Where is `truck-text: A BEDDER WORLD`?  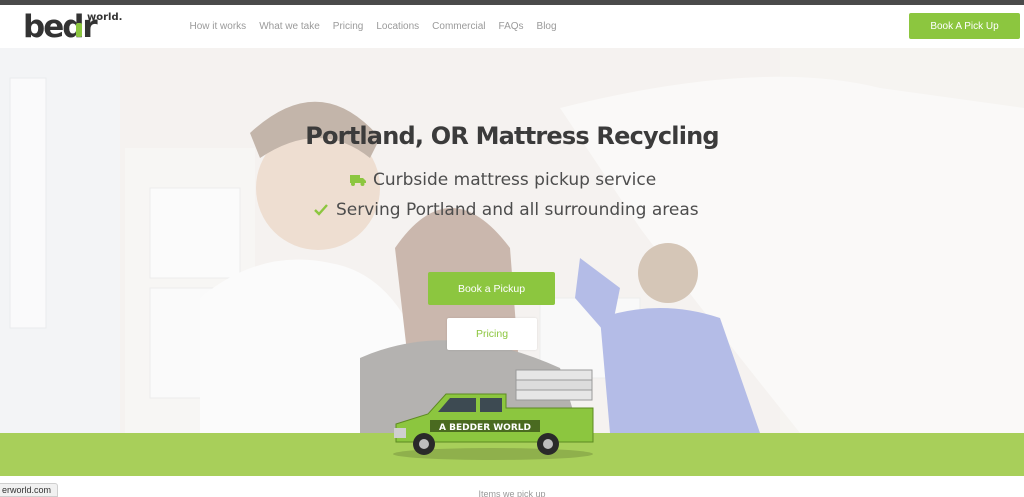
truck-text: A BEDDER WORLD is located at coordinates (485, 428).